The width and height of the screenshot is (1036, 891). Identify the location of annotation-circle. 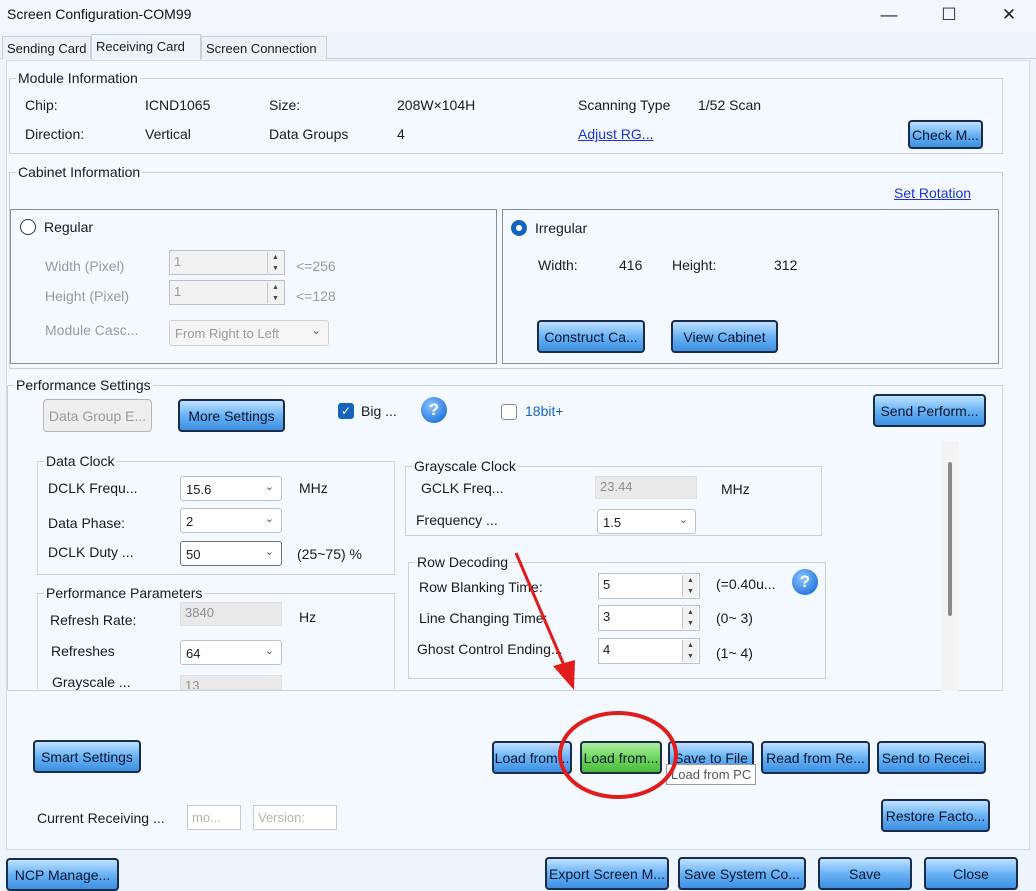
(618, 755).